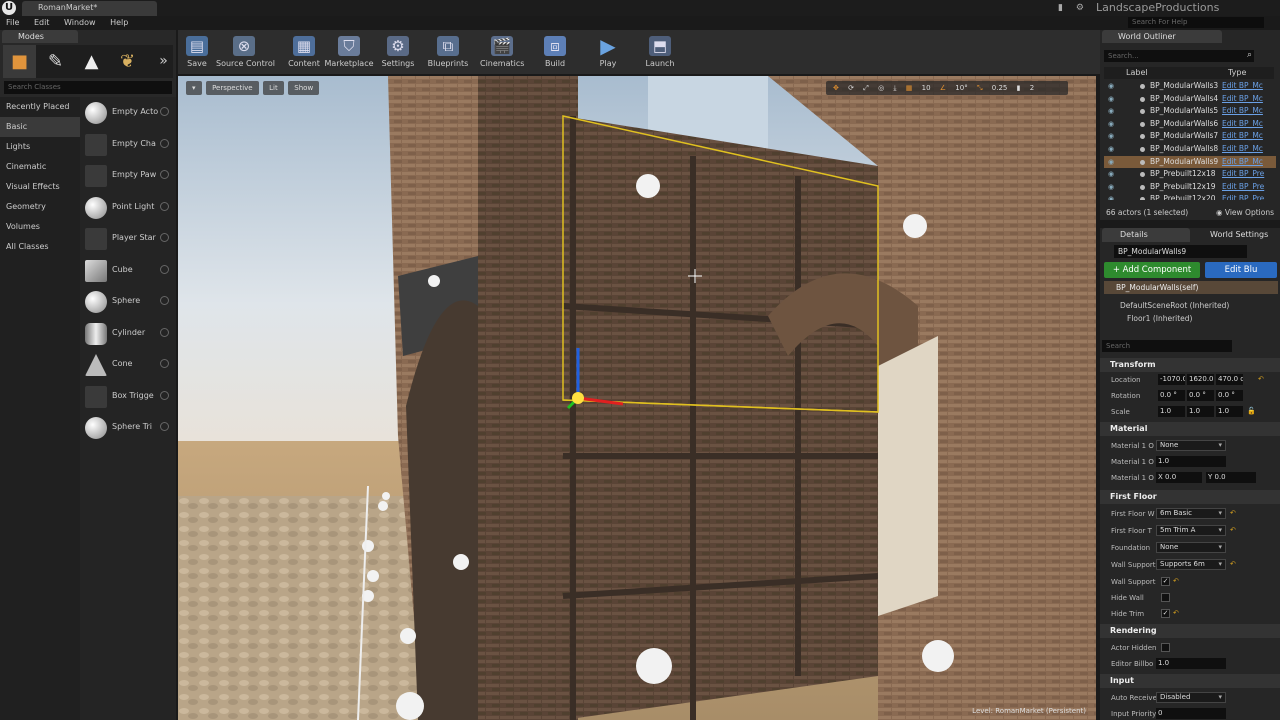 This screenshot has width=1280, height=720. Describe the element at coordinates (926, 88) in the screenshot. I see `grid-snap-value: 10` at that location.